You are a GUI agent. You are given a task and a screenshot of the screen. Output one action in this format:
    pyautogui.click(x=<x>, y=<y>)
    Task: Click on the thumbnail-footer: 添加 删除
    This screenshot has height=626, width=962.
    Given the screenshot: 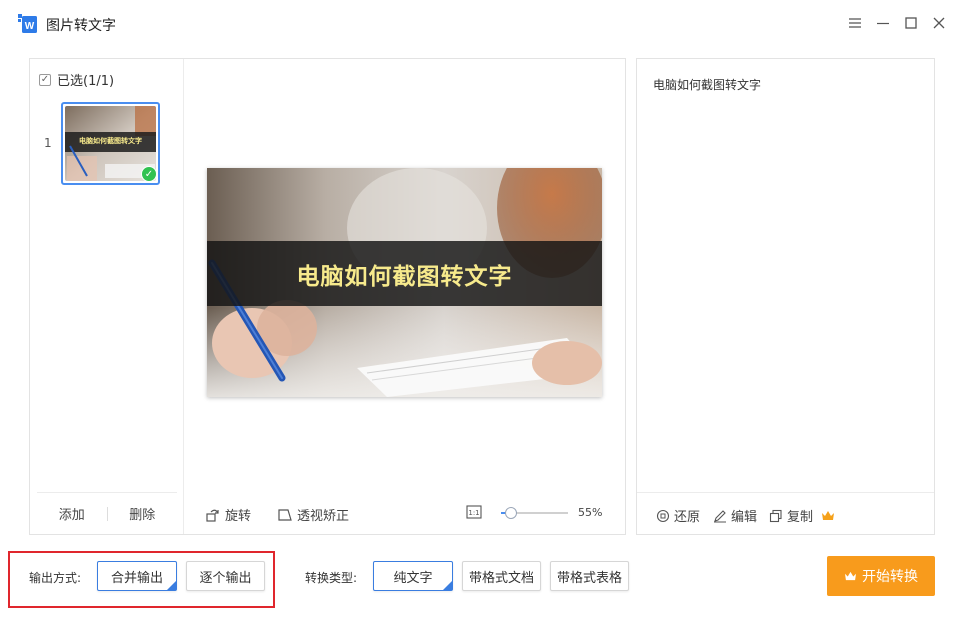 What is the action you would take?
    pyautogui.click(x=107, y=513)
    